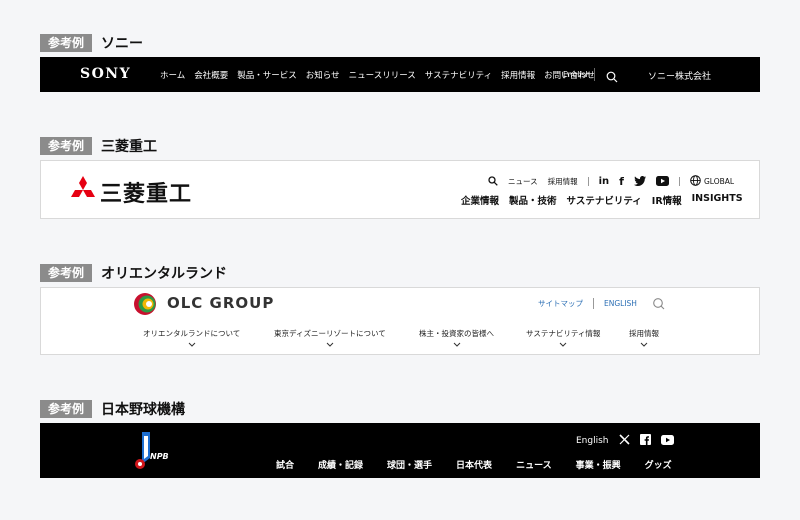 The width and height of the screenshot is (800, 520). I want to click on section-title: オリエンタルランド, so click(164, 274).